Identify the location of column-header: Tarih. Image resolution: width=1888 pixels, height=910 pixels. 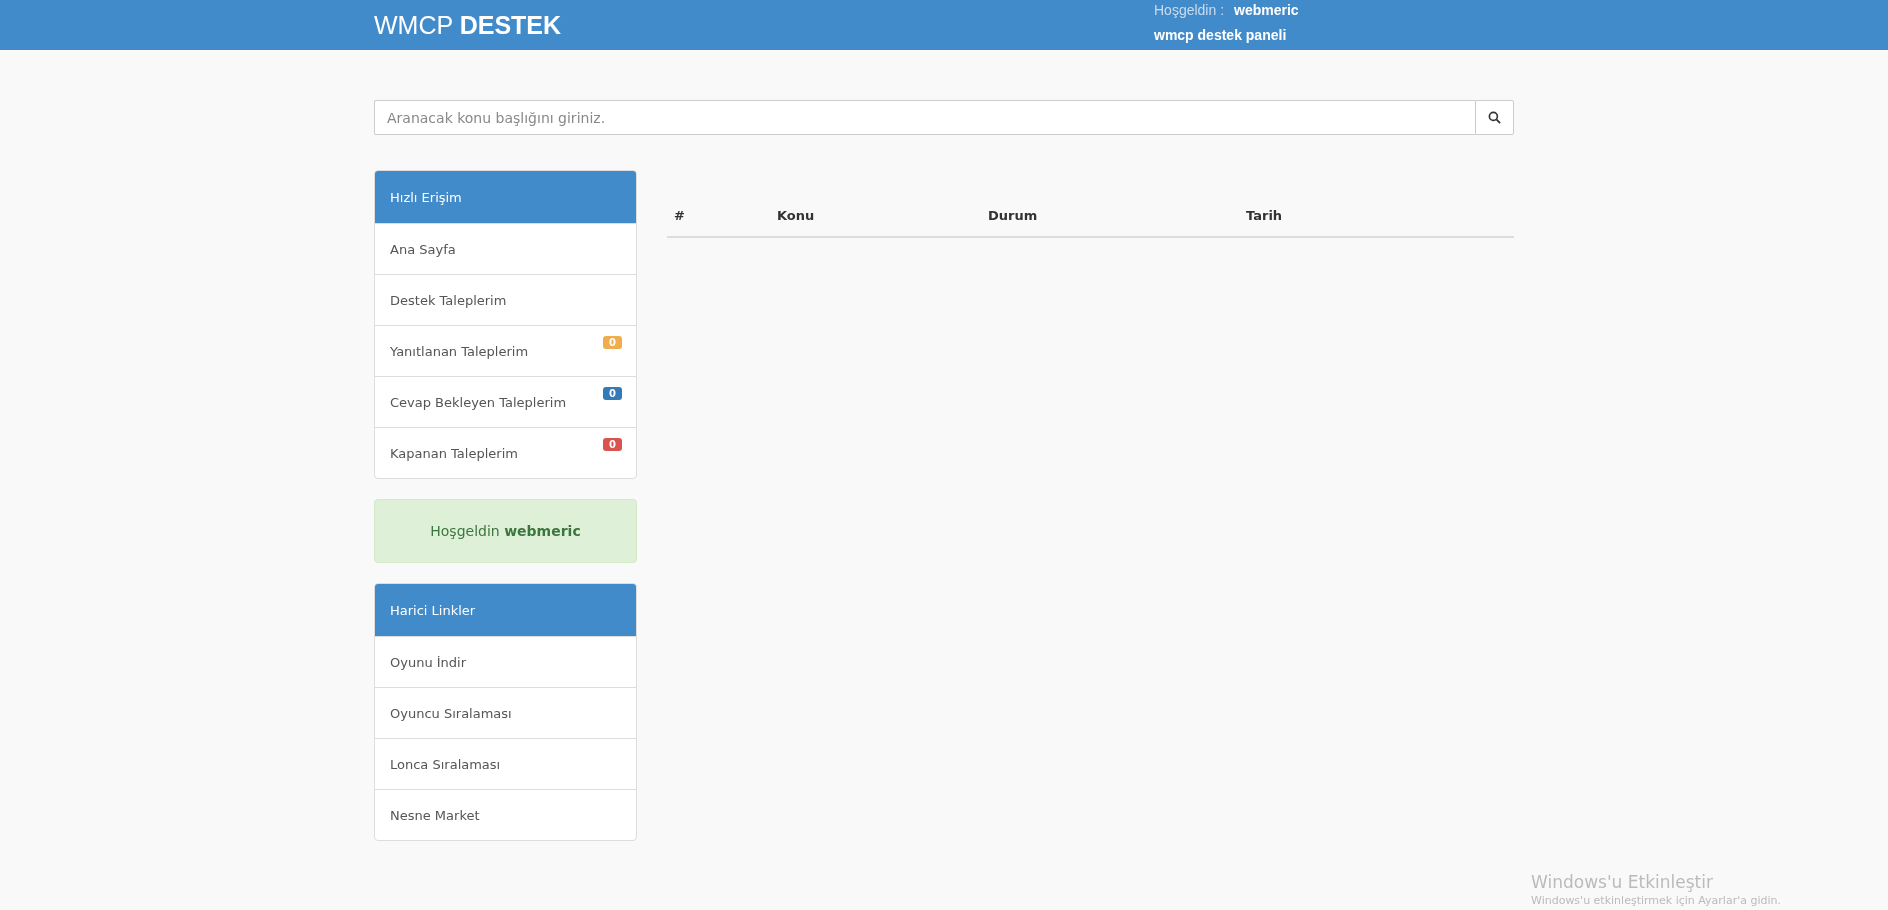
(1264, 215).